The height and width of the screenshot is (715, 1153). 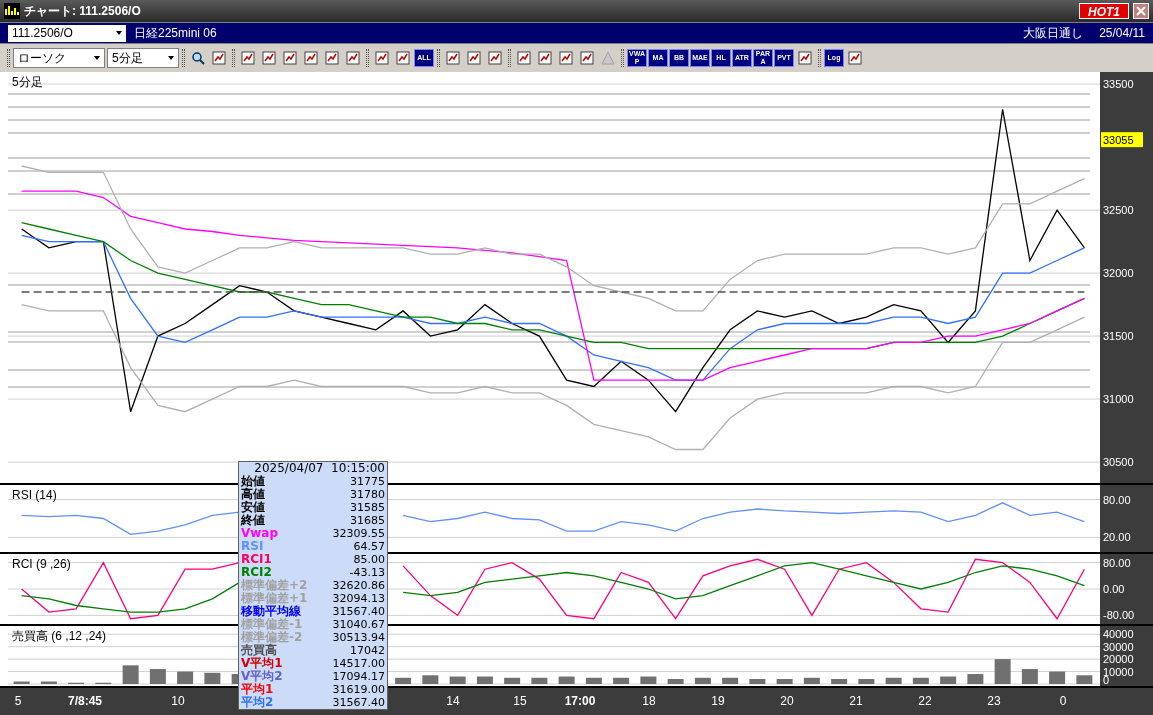 What do you see at coordinates (319, 468) in the screenshot?
I see `tooltip-datetime: 2025/04/07 10:15:00` at bounding box center [319, 468].